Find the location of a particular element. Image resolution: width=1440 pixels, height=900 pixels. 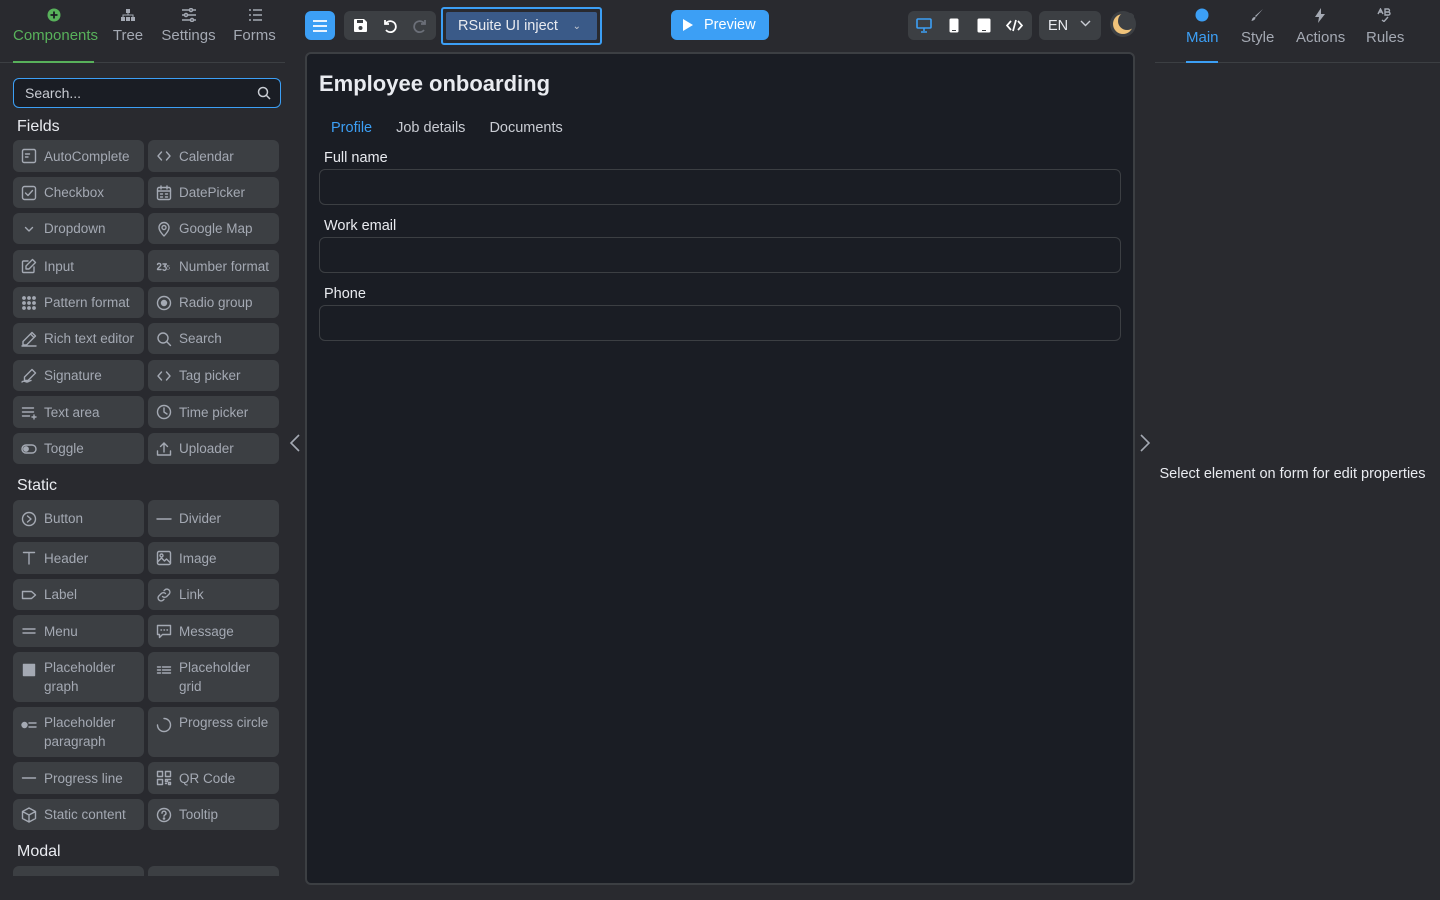

tab-actions: Actions is located at coordinates (1321, 31).